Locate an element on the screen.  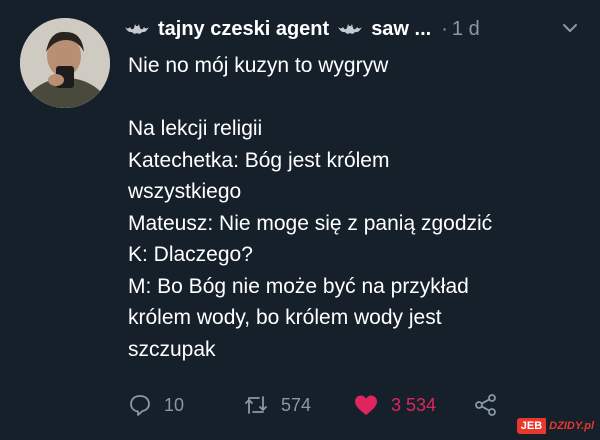
avatar is located at coordinates (65, 63).